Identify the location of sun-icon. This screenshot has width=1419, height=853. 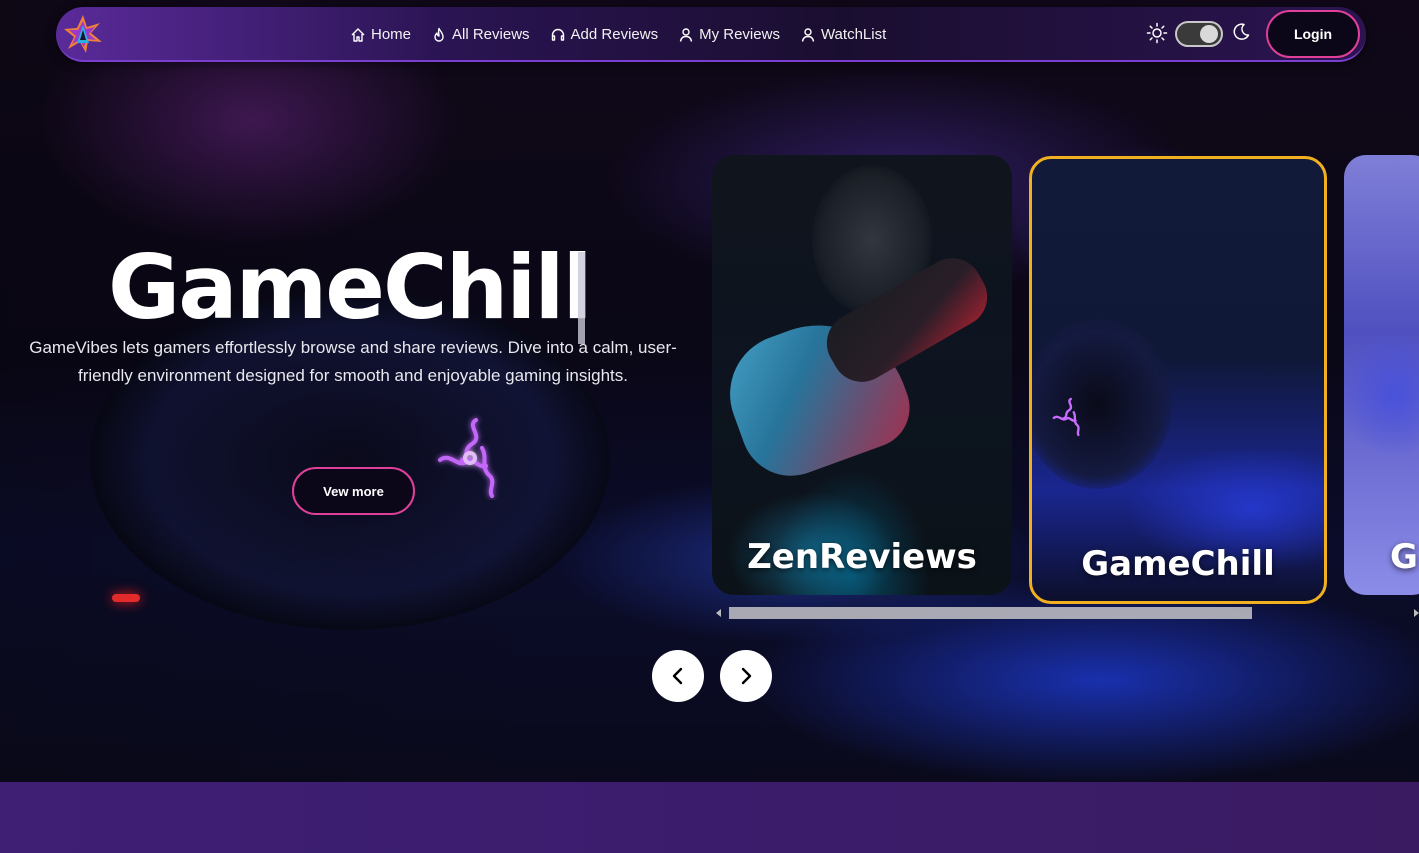
(1157, 33).